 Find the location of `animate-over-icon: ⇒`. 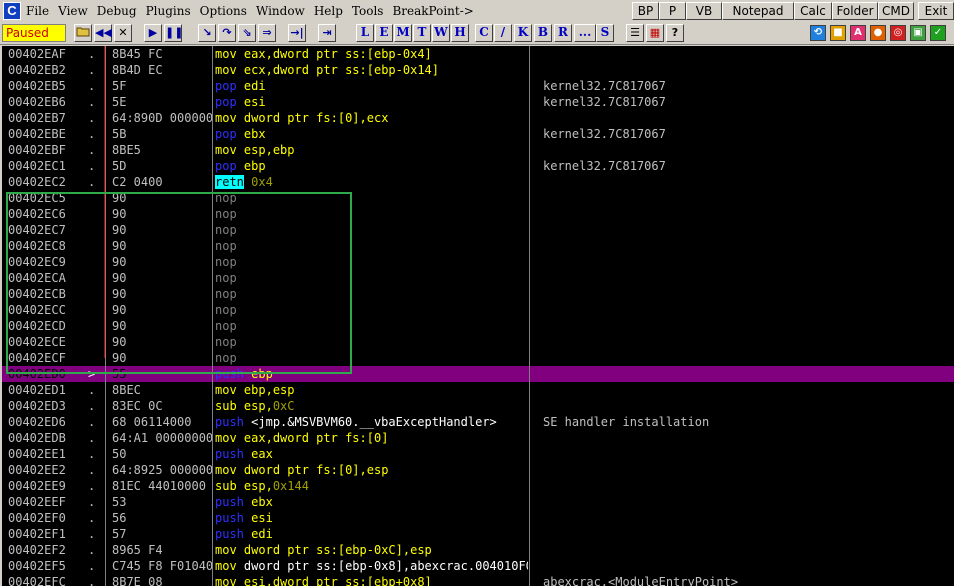

animate-over-icon: ⇒ is located at coordinates (267, 33).